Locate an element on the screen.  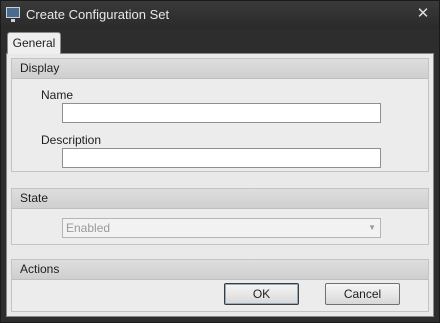
name-input is located at coordinates (221, 113).